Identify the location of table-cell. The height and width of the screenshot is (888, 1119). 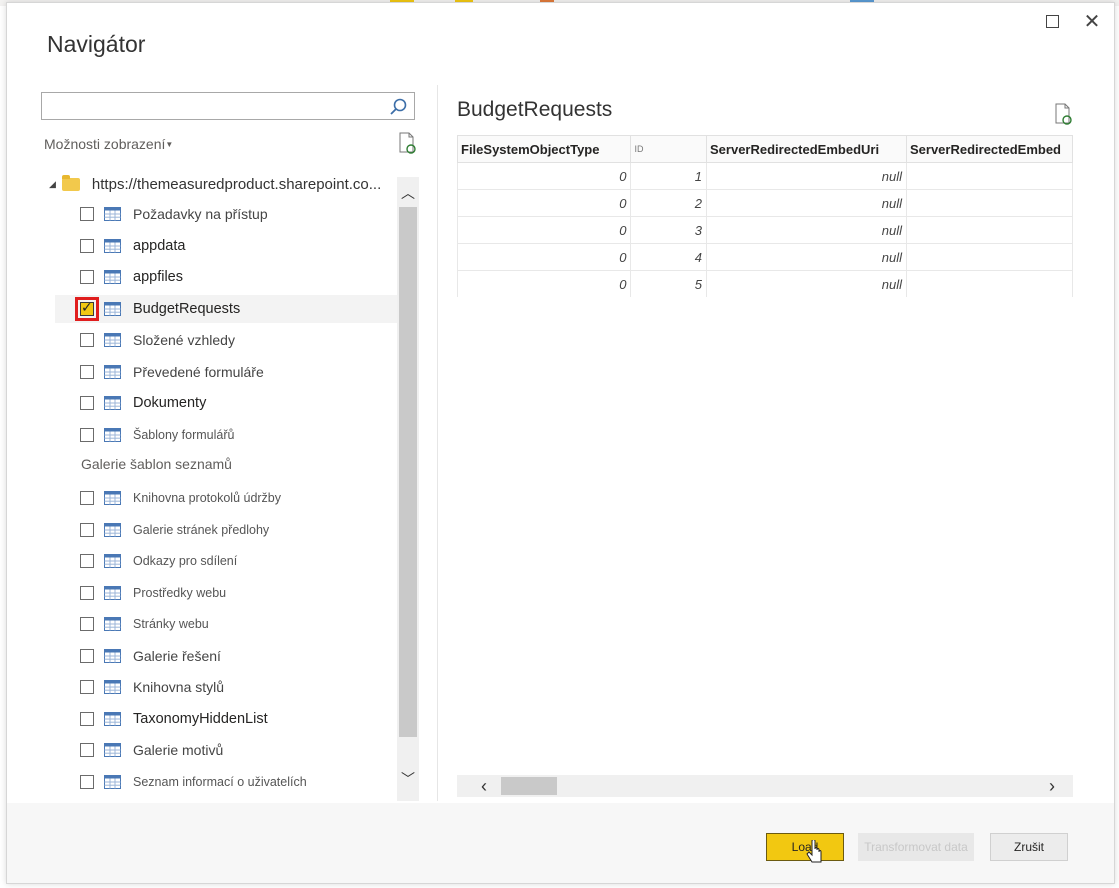
(989, 203).